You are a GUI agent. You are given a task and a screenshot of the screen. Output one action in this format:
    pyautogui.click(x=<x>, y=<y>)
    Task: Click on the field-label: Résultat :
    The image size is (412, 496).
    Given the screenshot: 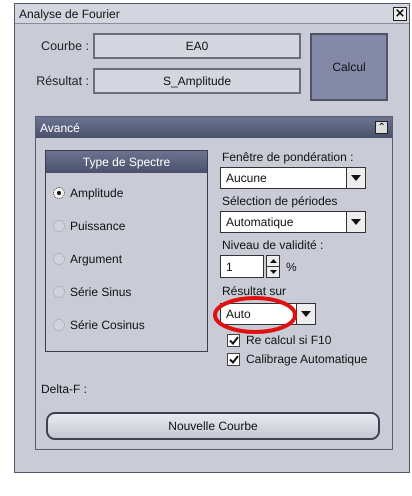 What is the action you would take?
    pyautogui.click(x=62, y=81)
    